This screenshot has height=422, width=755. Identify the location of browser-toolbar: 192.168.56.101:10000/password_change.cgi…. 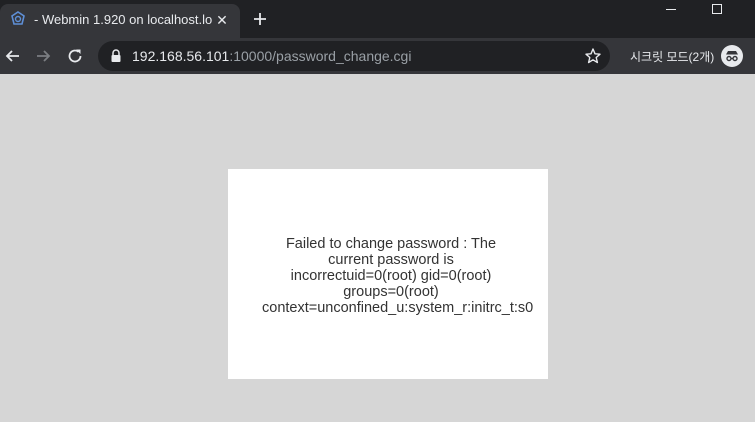
(377, 56).